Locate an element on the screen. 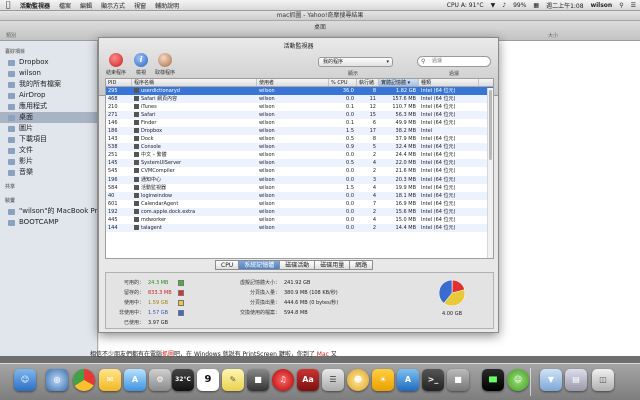 The image size is (640, 400). sidebar-item-home: wilson is located at coordinates (48, 73).